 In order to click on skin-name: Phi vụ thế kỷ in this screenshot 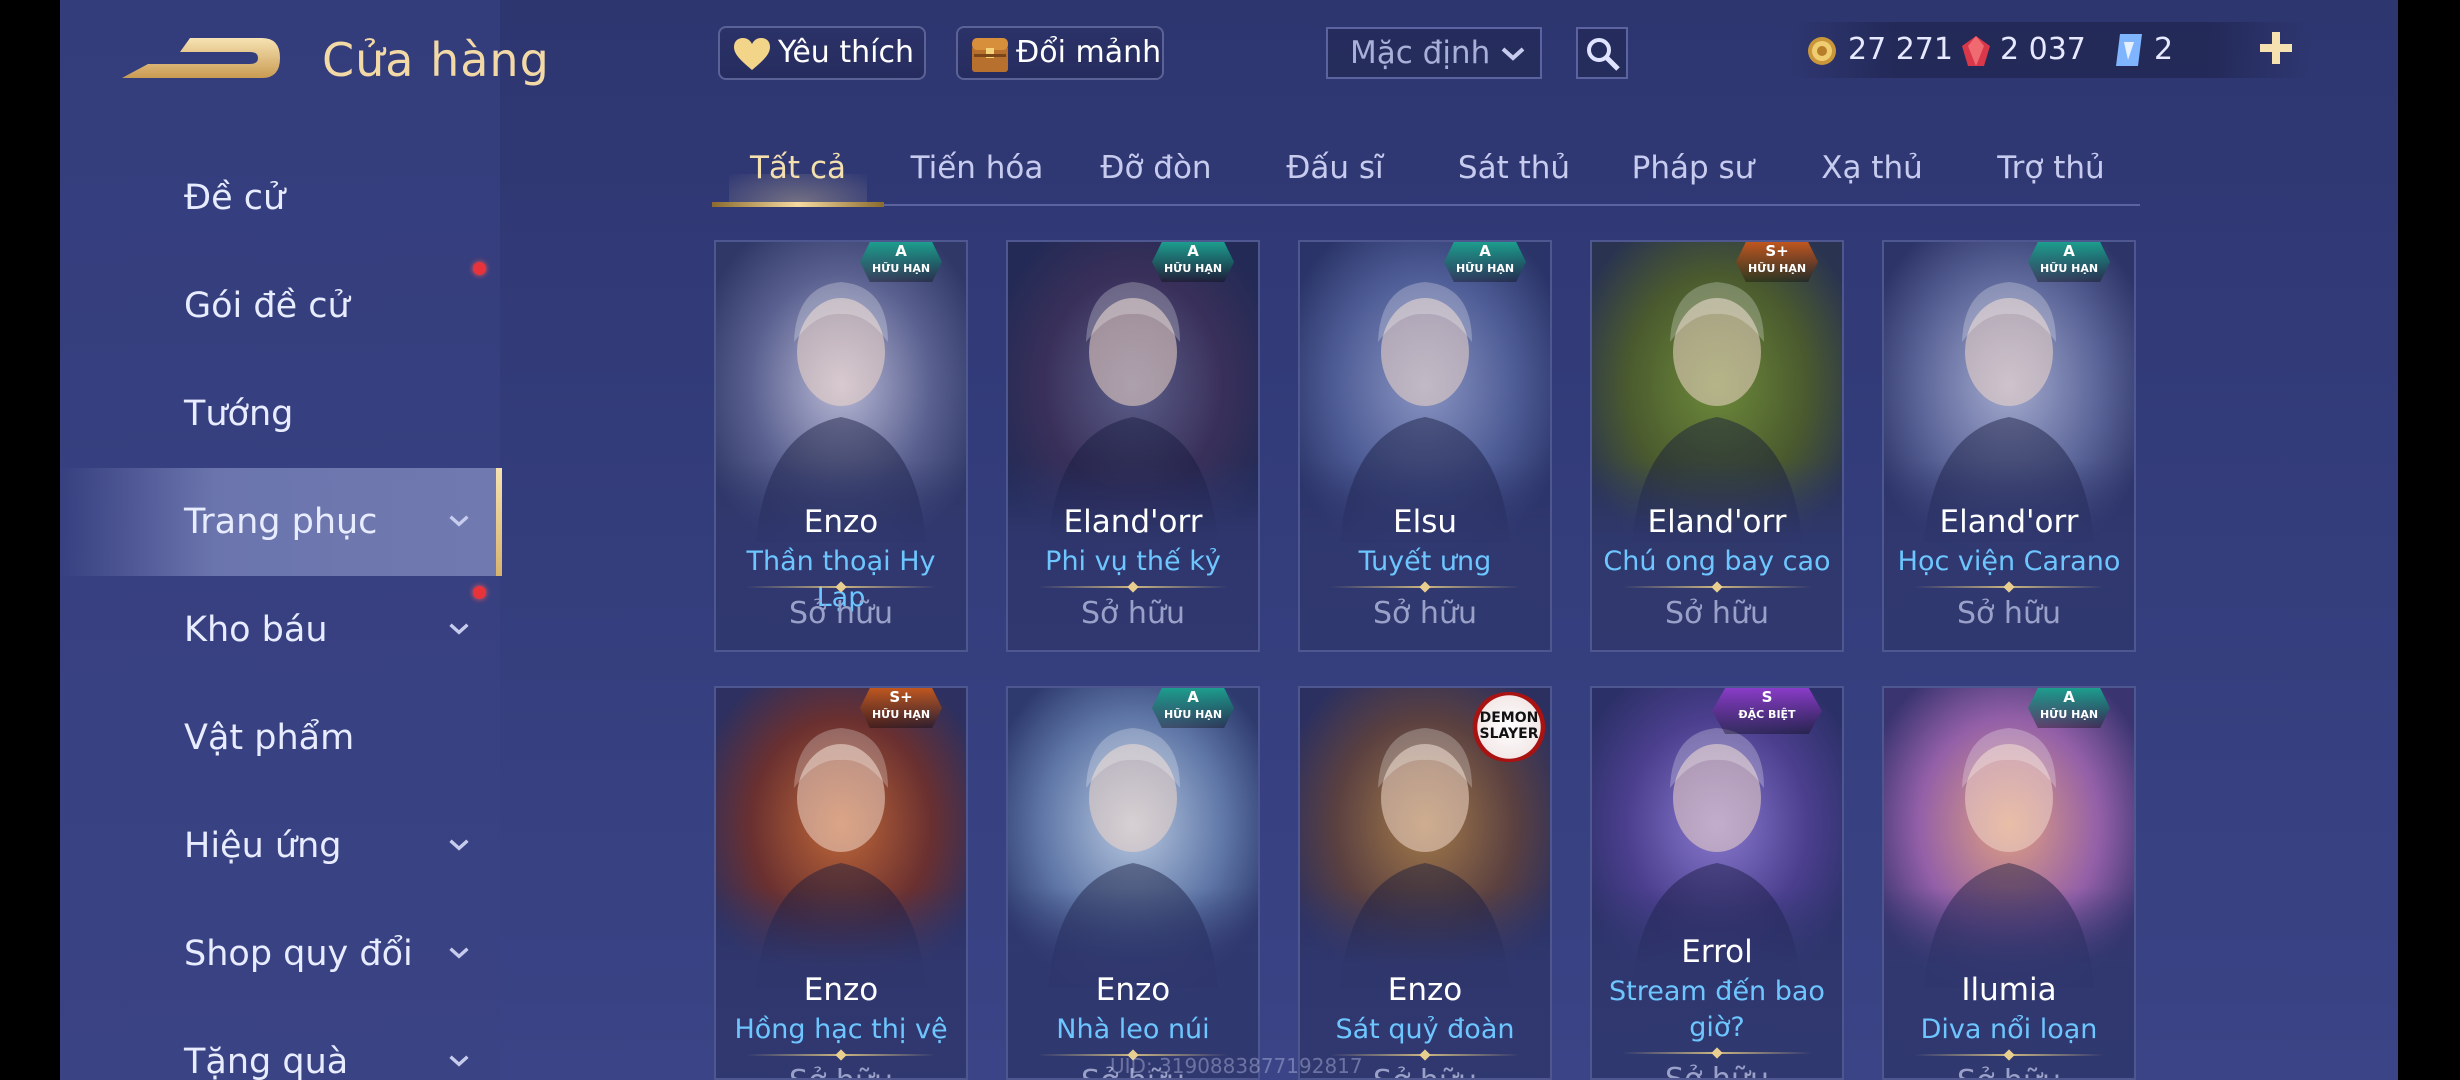, I will do `click(1133, 561)`.